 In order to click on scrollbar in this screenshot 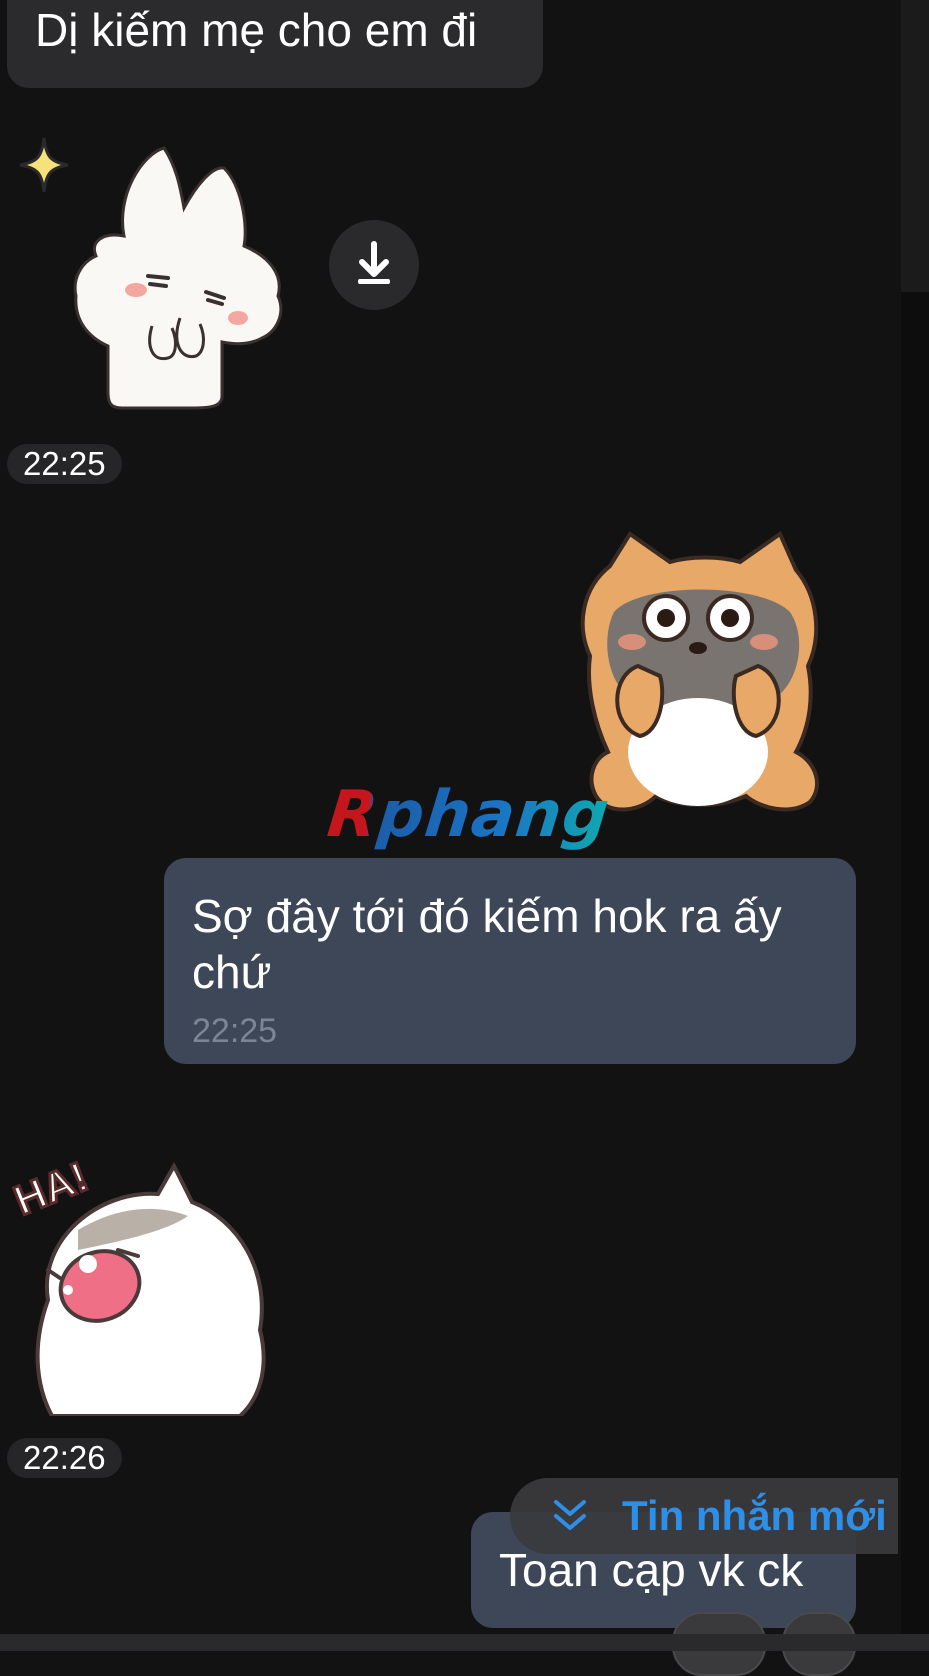, I will do `click(915, 825)`.